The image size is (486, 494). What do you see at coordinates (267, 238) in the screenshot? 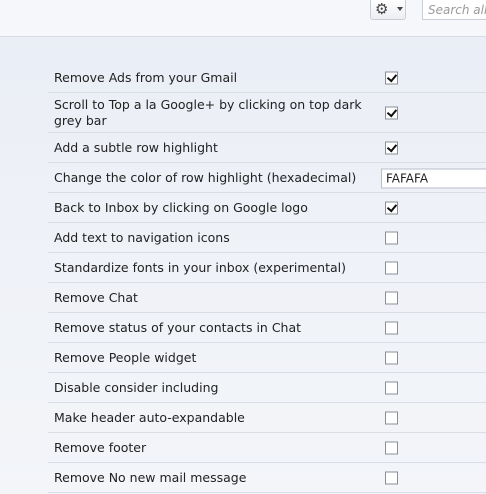
I see `setting-row-nav-icon-text: Add text to navigation icons` at bounding box center [267, 238].